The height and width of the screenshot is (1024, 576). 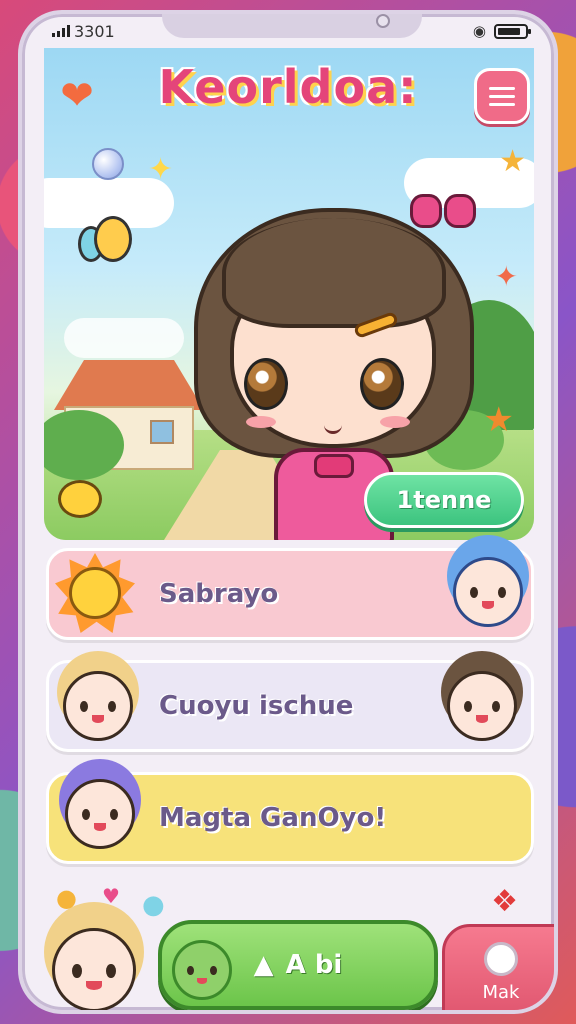 What do you see at coordinates (501, 958) in the screenshot?
I see `robot-icon` at bounding box center [501, 958].